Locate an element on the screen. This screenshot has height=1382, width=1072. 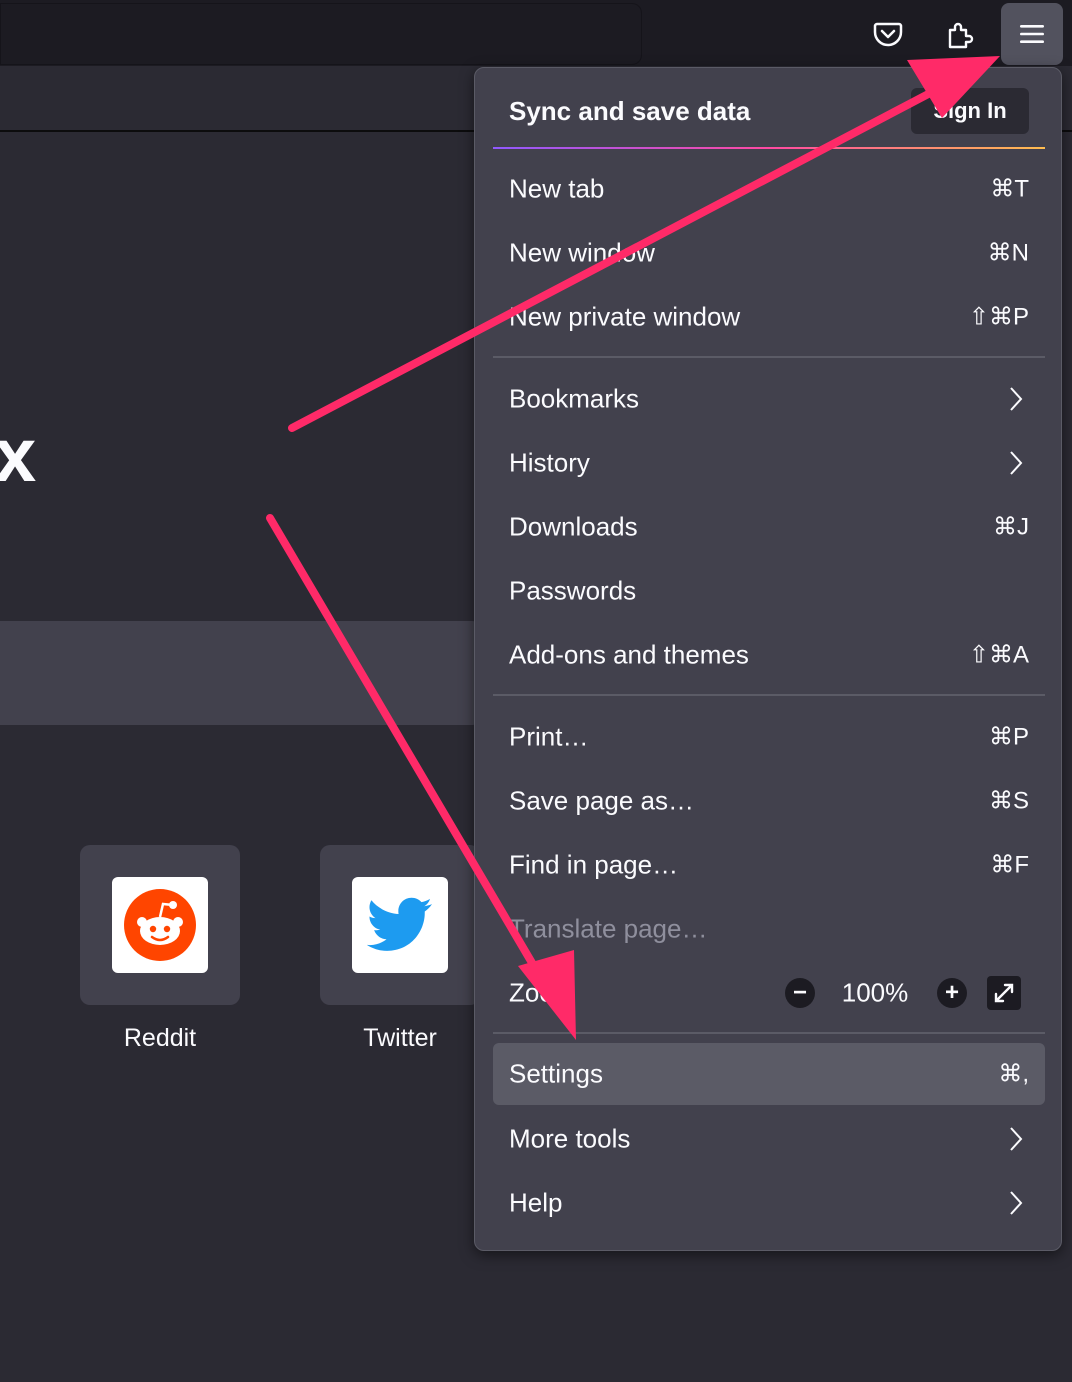
pocket-icon is located at coordinates (888, 34).